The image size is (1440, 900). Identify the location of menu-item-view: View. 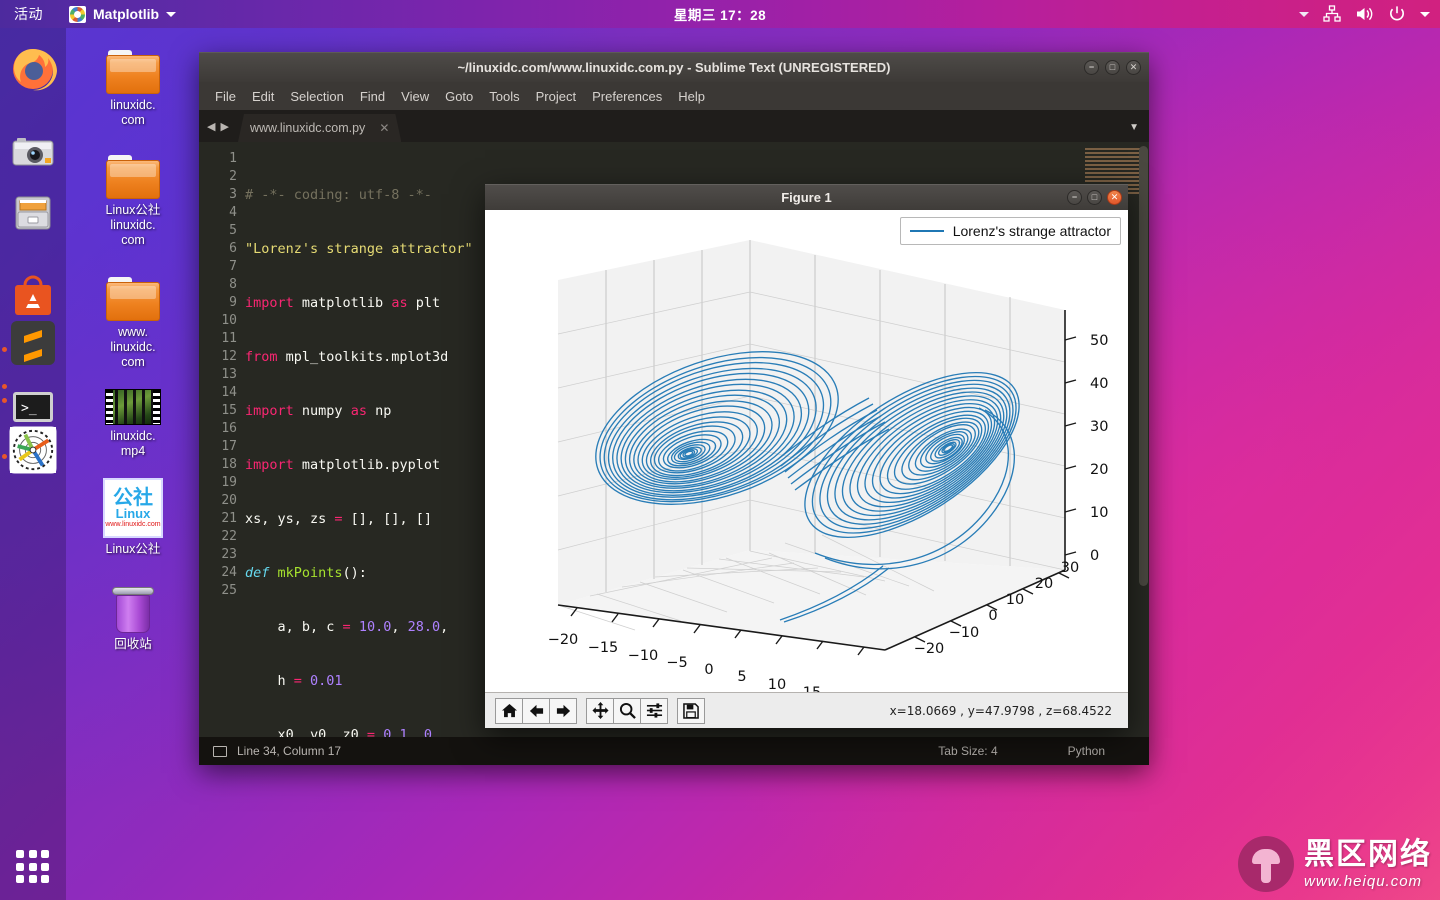
(415, 96).